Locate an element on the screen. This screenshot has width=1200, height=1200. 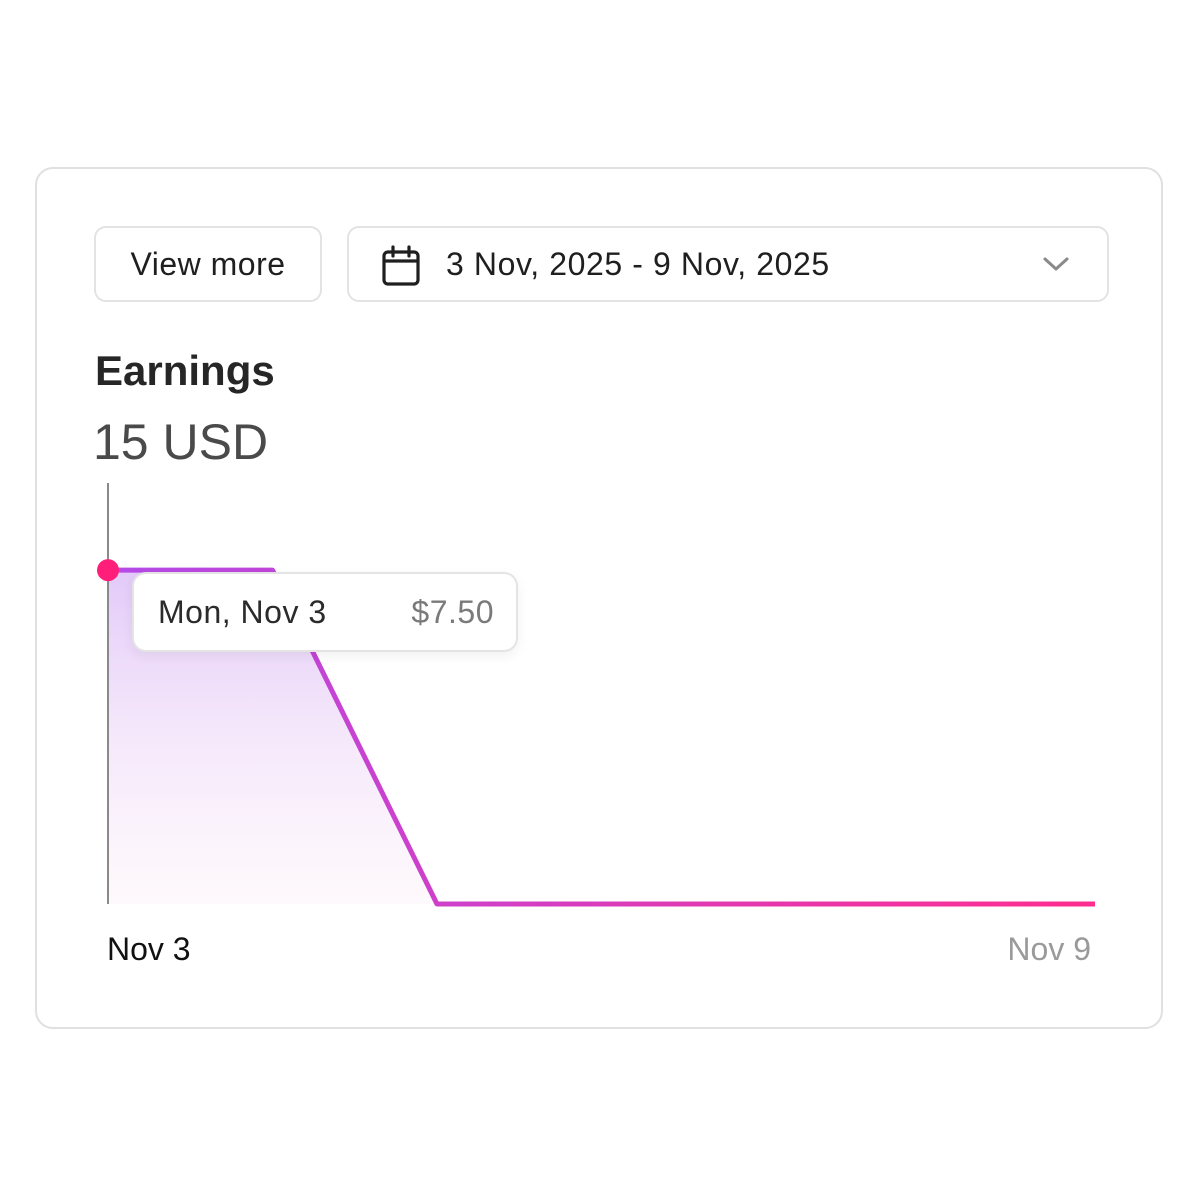
x-tick-label-end: Nov 9 is located at coordinates (1049, 949).